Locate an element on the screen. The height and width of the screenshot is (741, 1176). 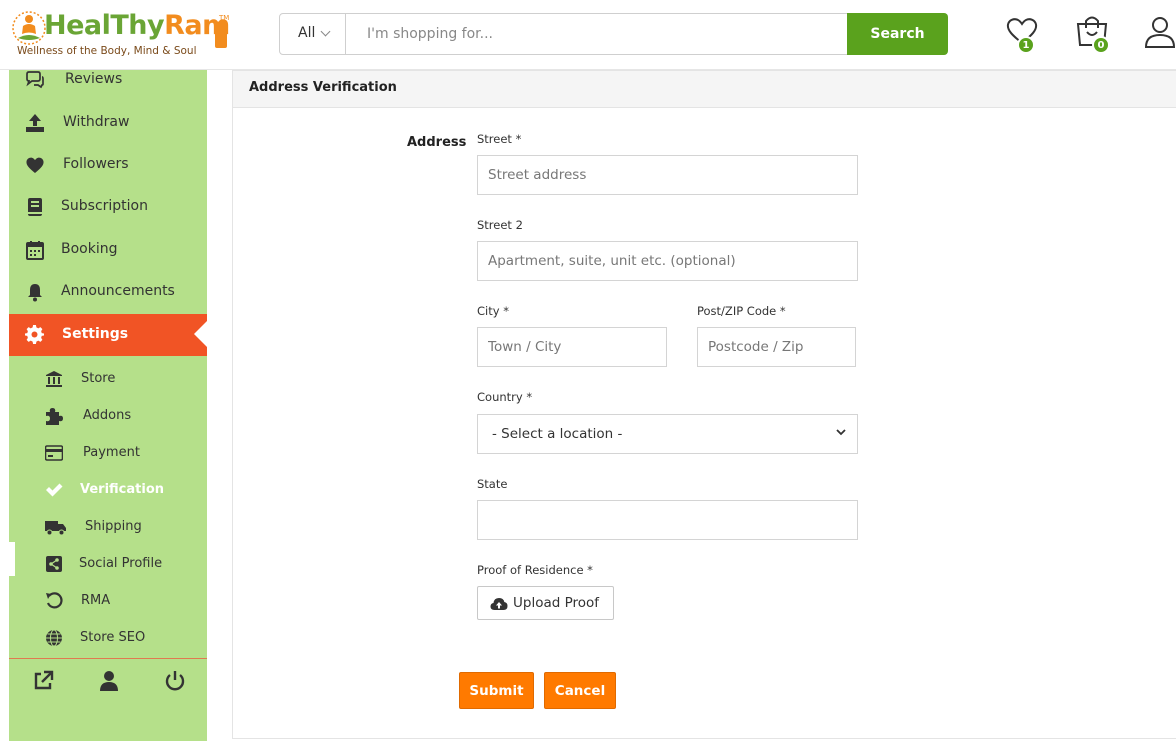
meditating-figure-icon is located at coordinates (29, 28).